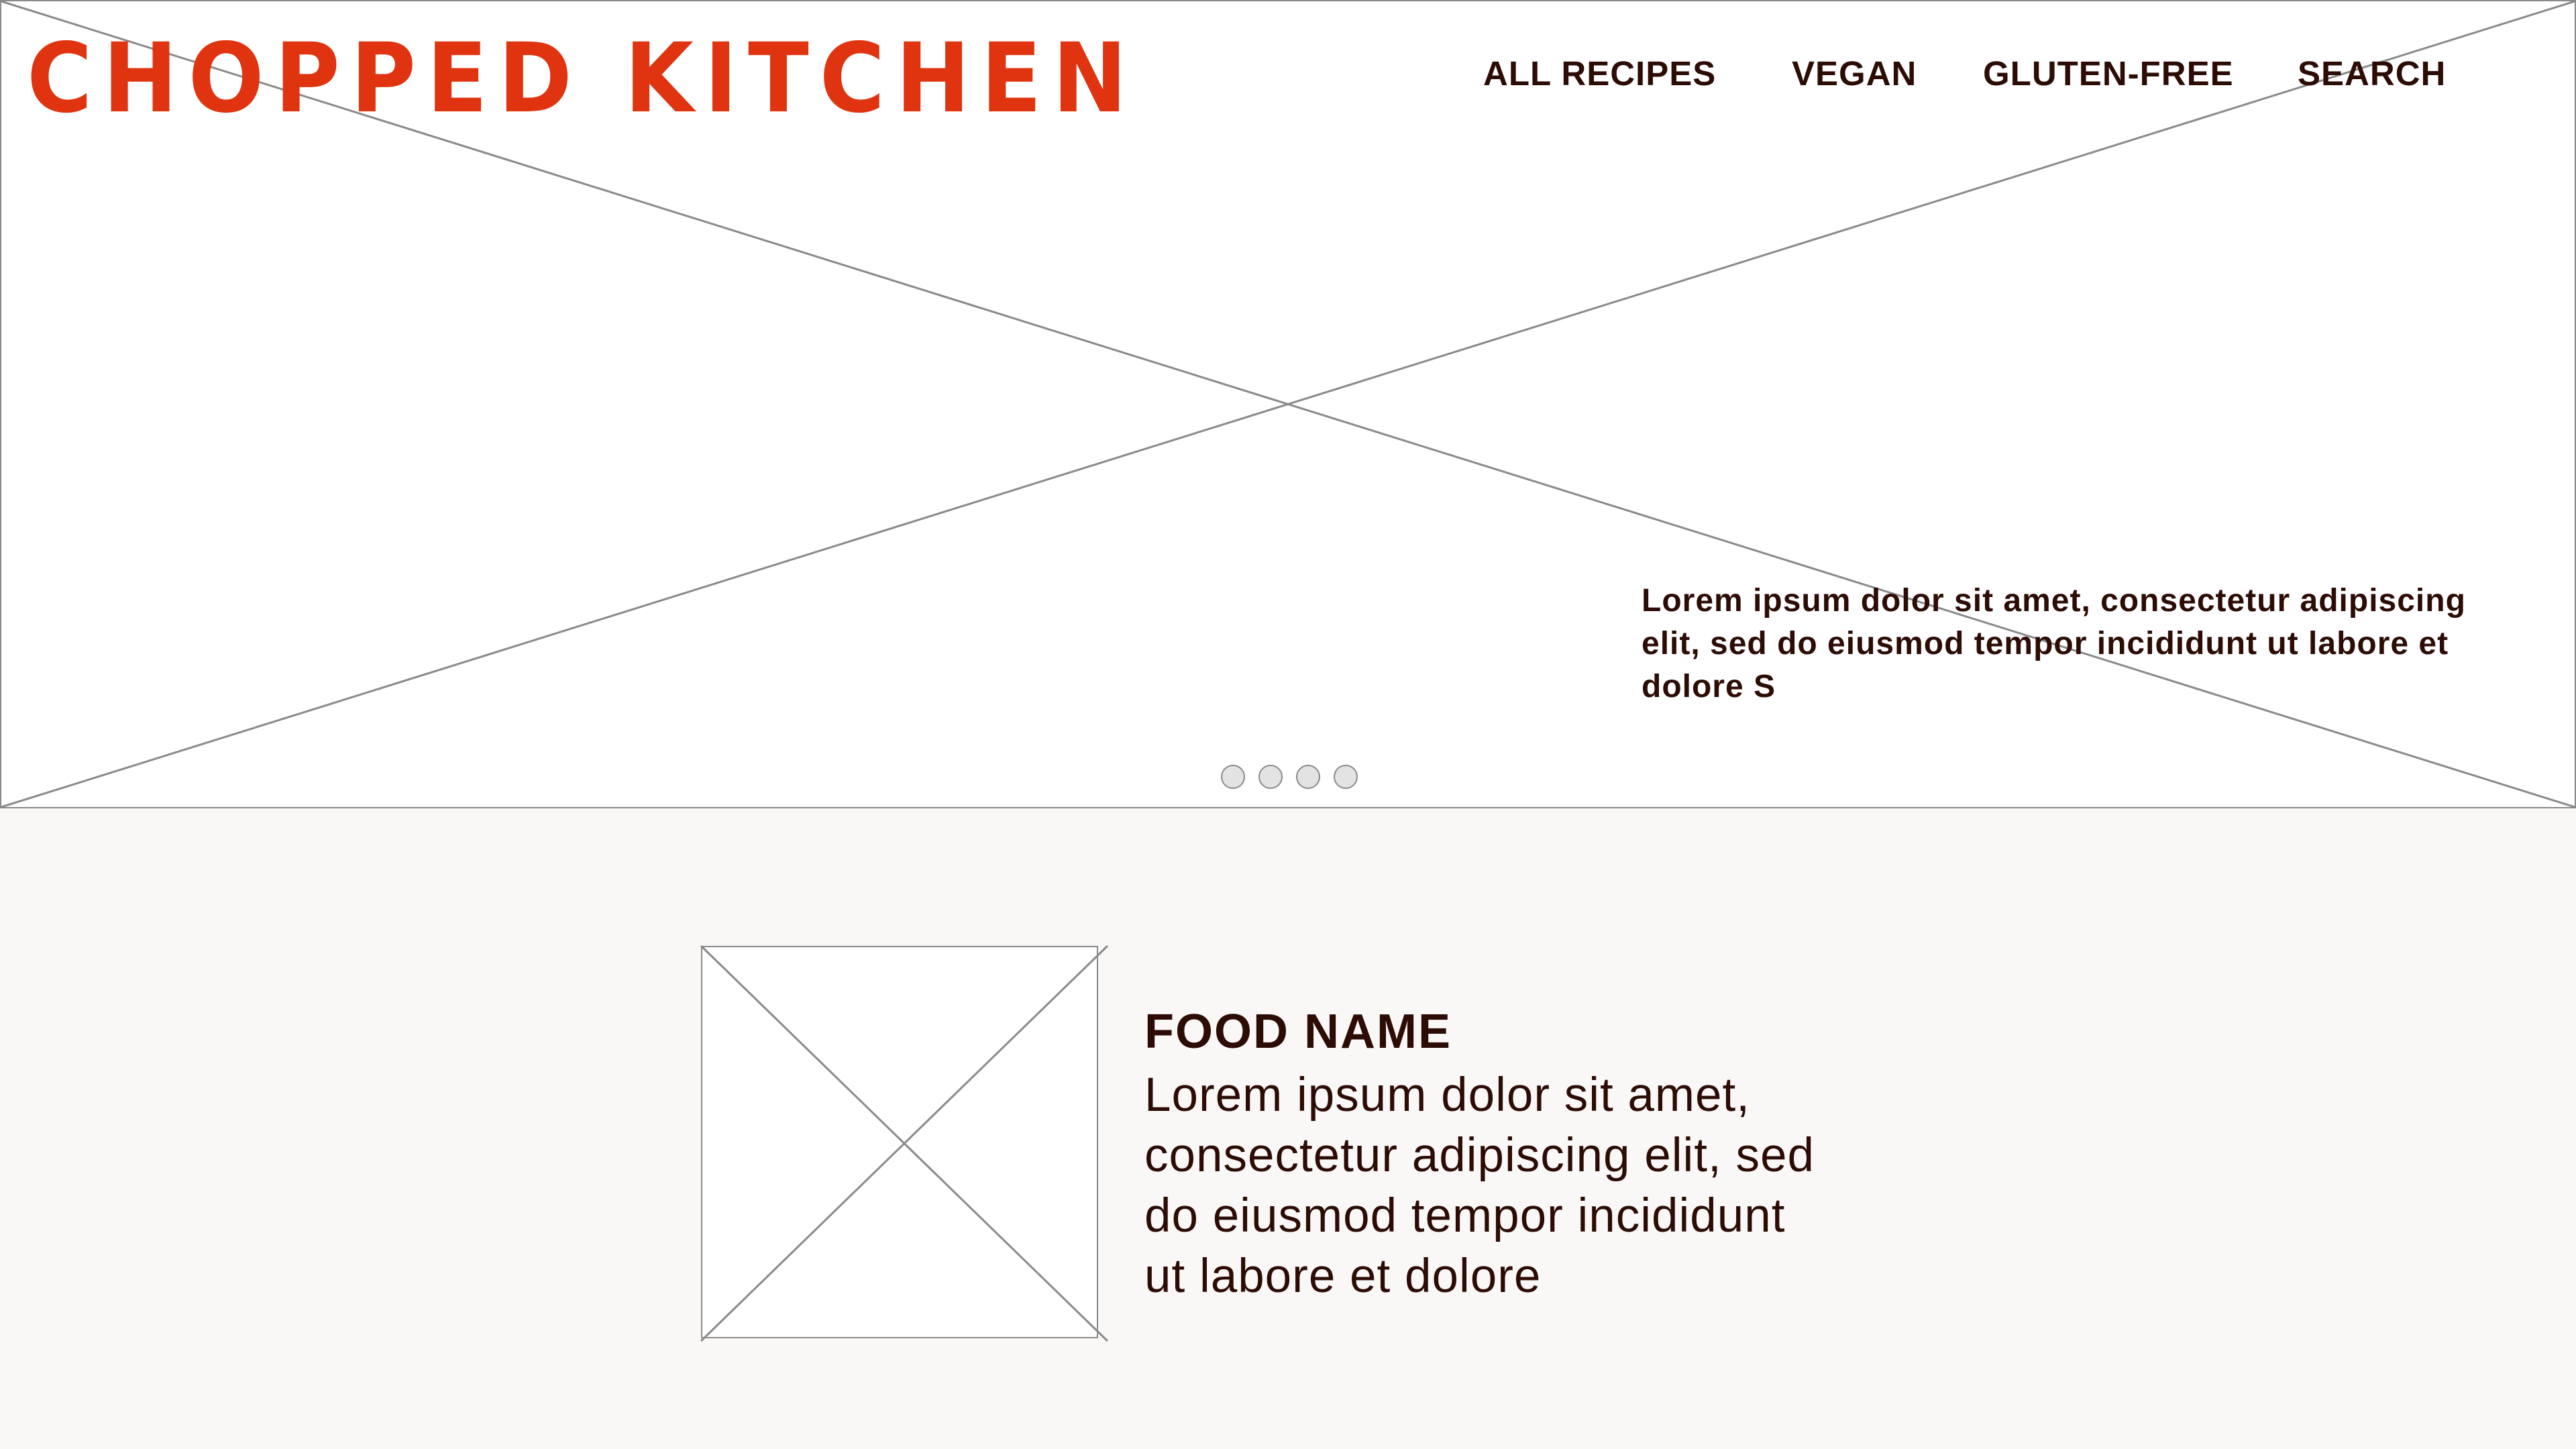 This screenshot has width=2576, height=1449. What do you see at coordinates (1599, 74) in the screenshot?
I see `nav-all-recipes: ALL RECIPES` at bounding box center [1599, 74].